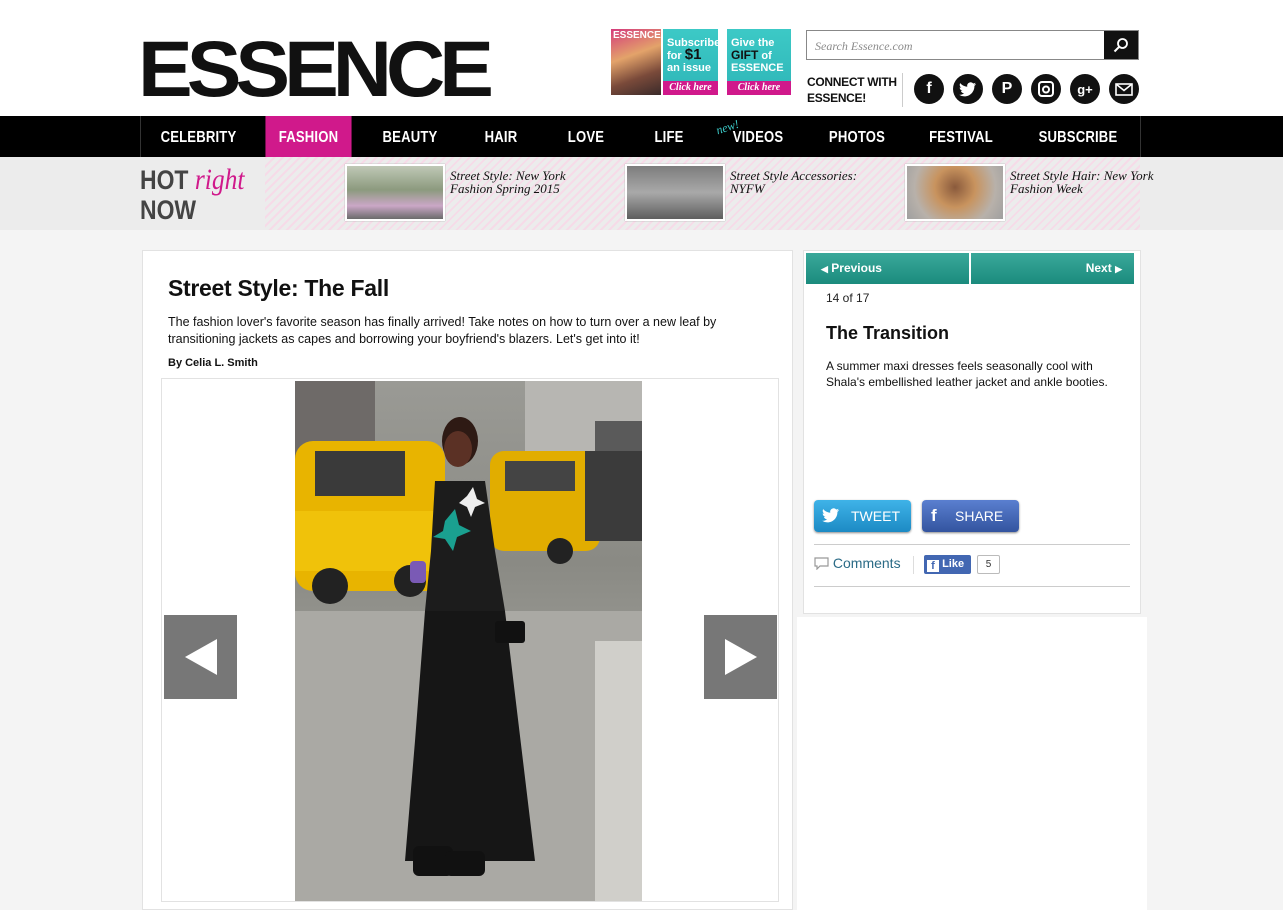  I want to click on nav-item-festival: FESTIVAL, so click(961, 136).